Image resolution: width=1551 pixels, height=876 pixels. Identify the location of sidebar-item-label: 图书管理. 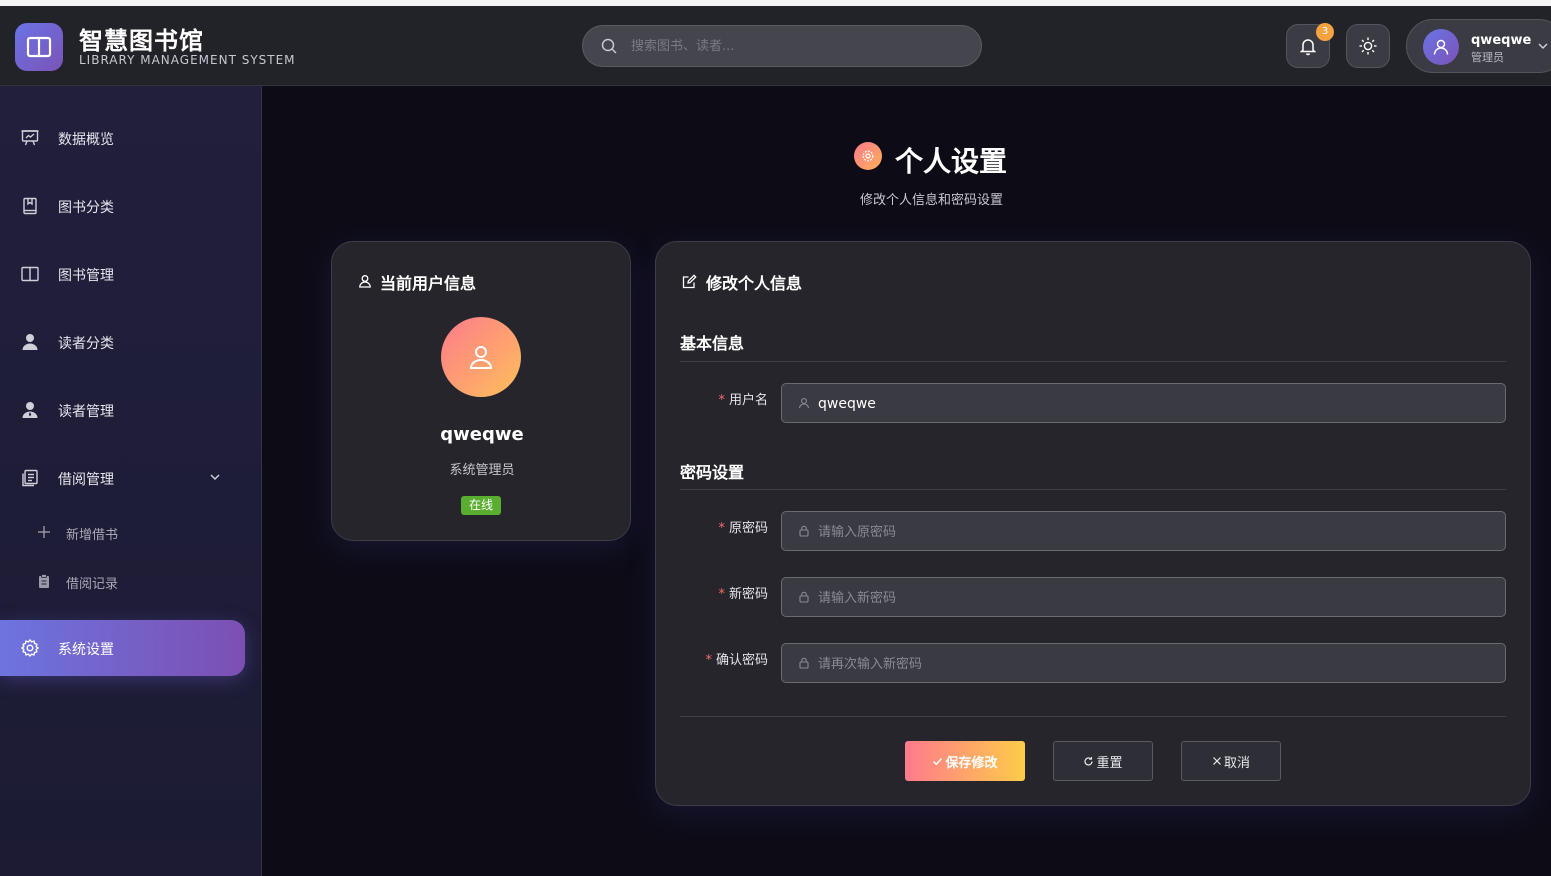
(86, 276).